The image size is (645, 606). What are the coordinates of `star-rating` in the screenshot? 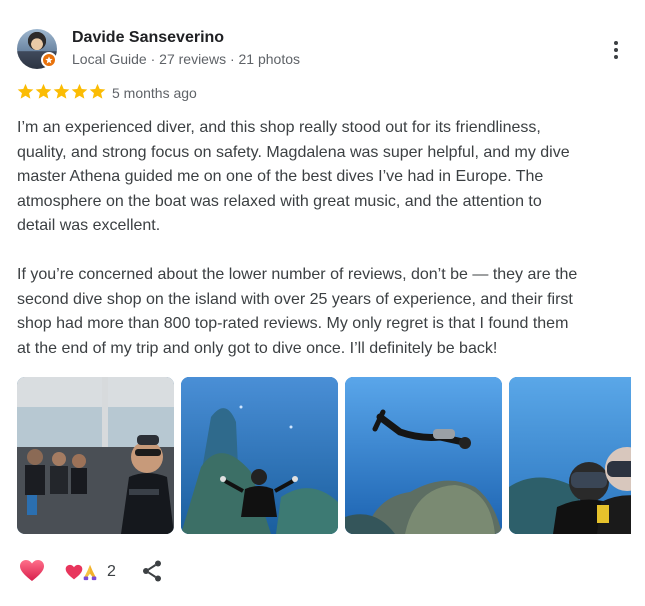 It's located at (61, 93).